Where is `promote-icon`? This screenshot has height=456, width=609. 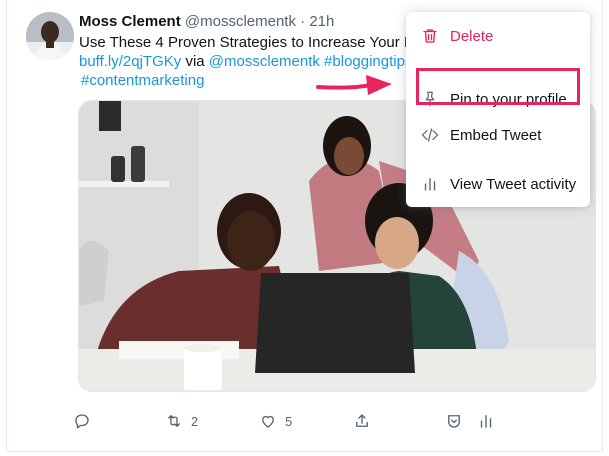 promote-icon is located at coordinates (454, 421).